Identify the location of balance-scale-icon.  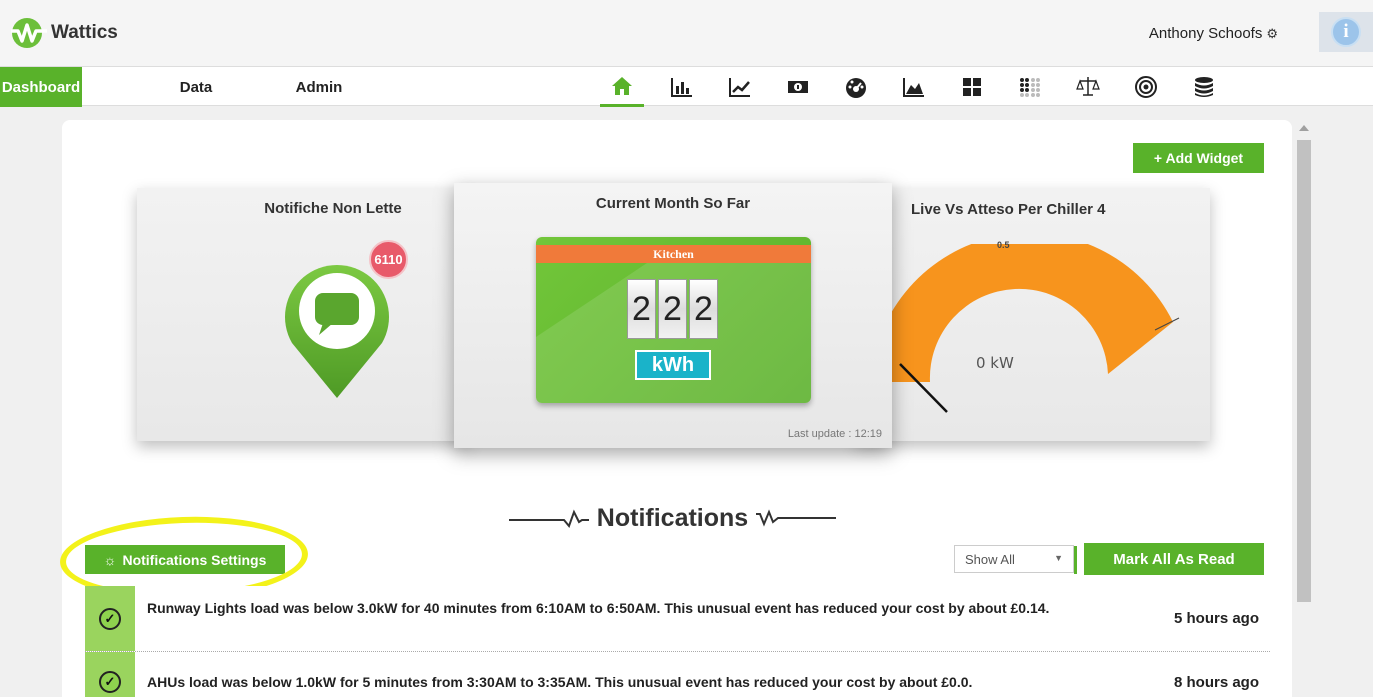
(1088, 87).